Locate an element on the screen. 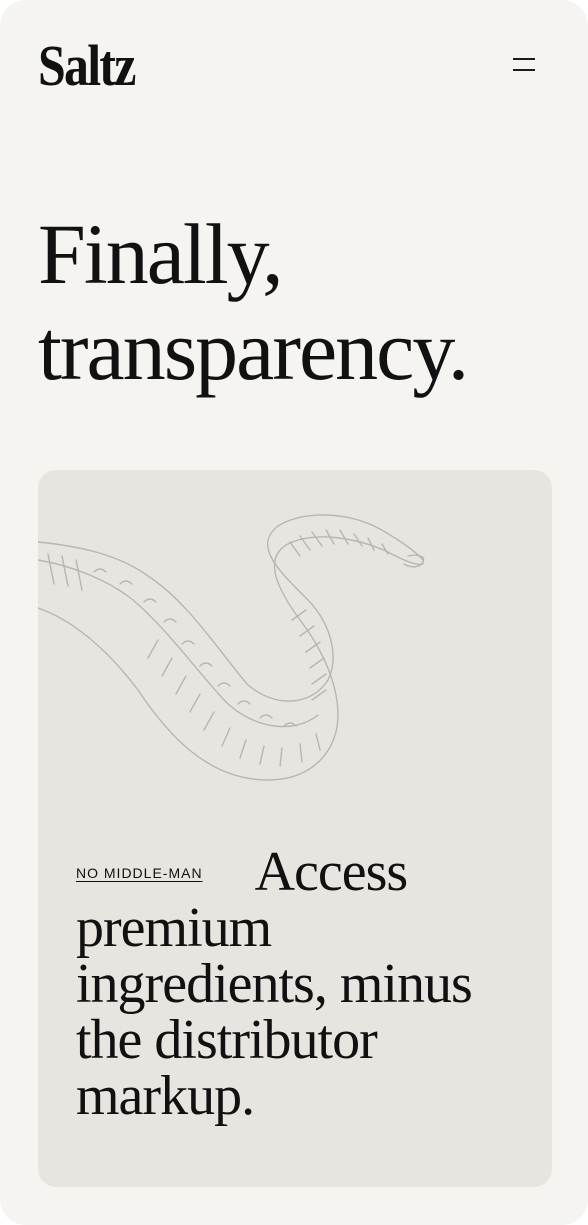 The width and height of the screenshot is (588, 1225). feature-label: NO MIDDLE-MAN is located at coordinates (139, 873).